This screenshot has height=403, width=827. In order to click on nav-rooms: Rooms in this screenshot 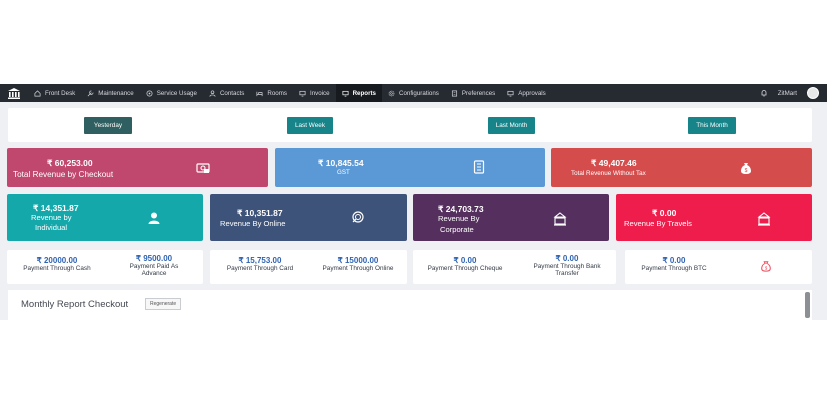, I will do `click(271, 93)`.